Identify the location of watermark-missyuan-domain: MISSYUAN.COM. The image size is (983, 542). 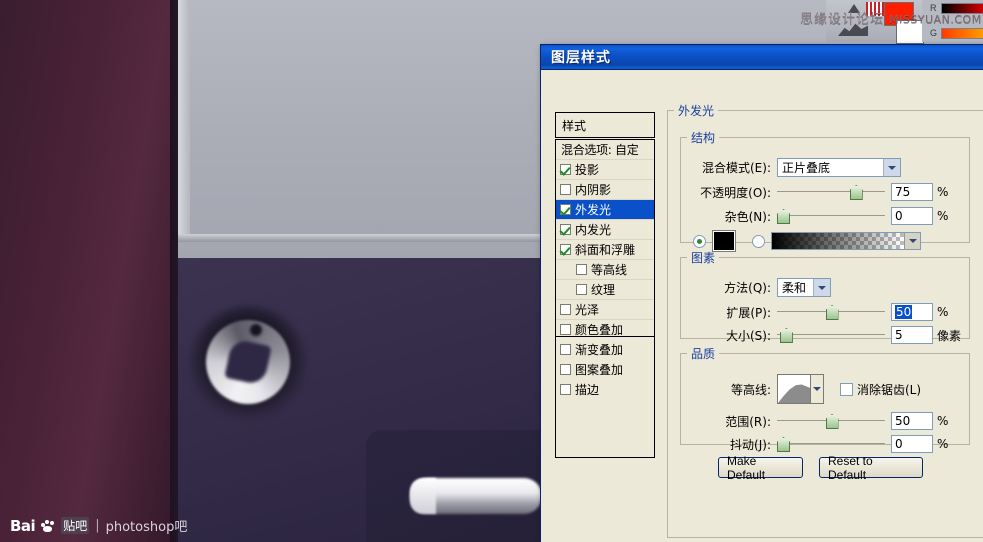
(935, 19).